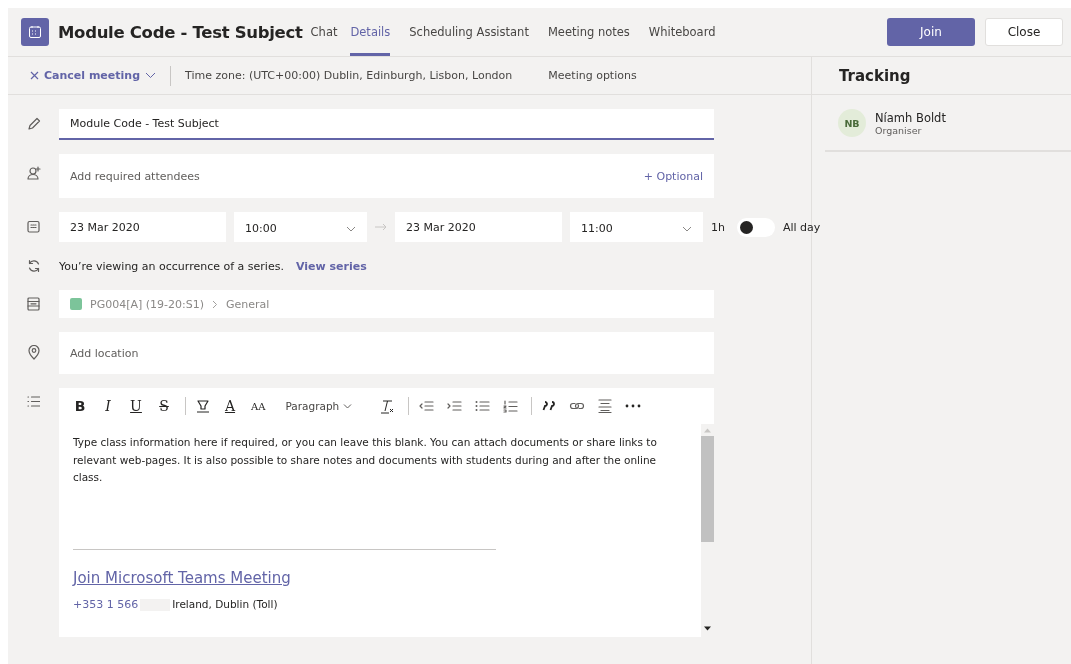  I want to click on close-button: Close, so click(1024, 32).